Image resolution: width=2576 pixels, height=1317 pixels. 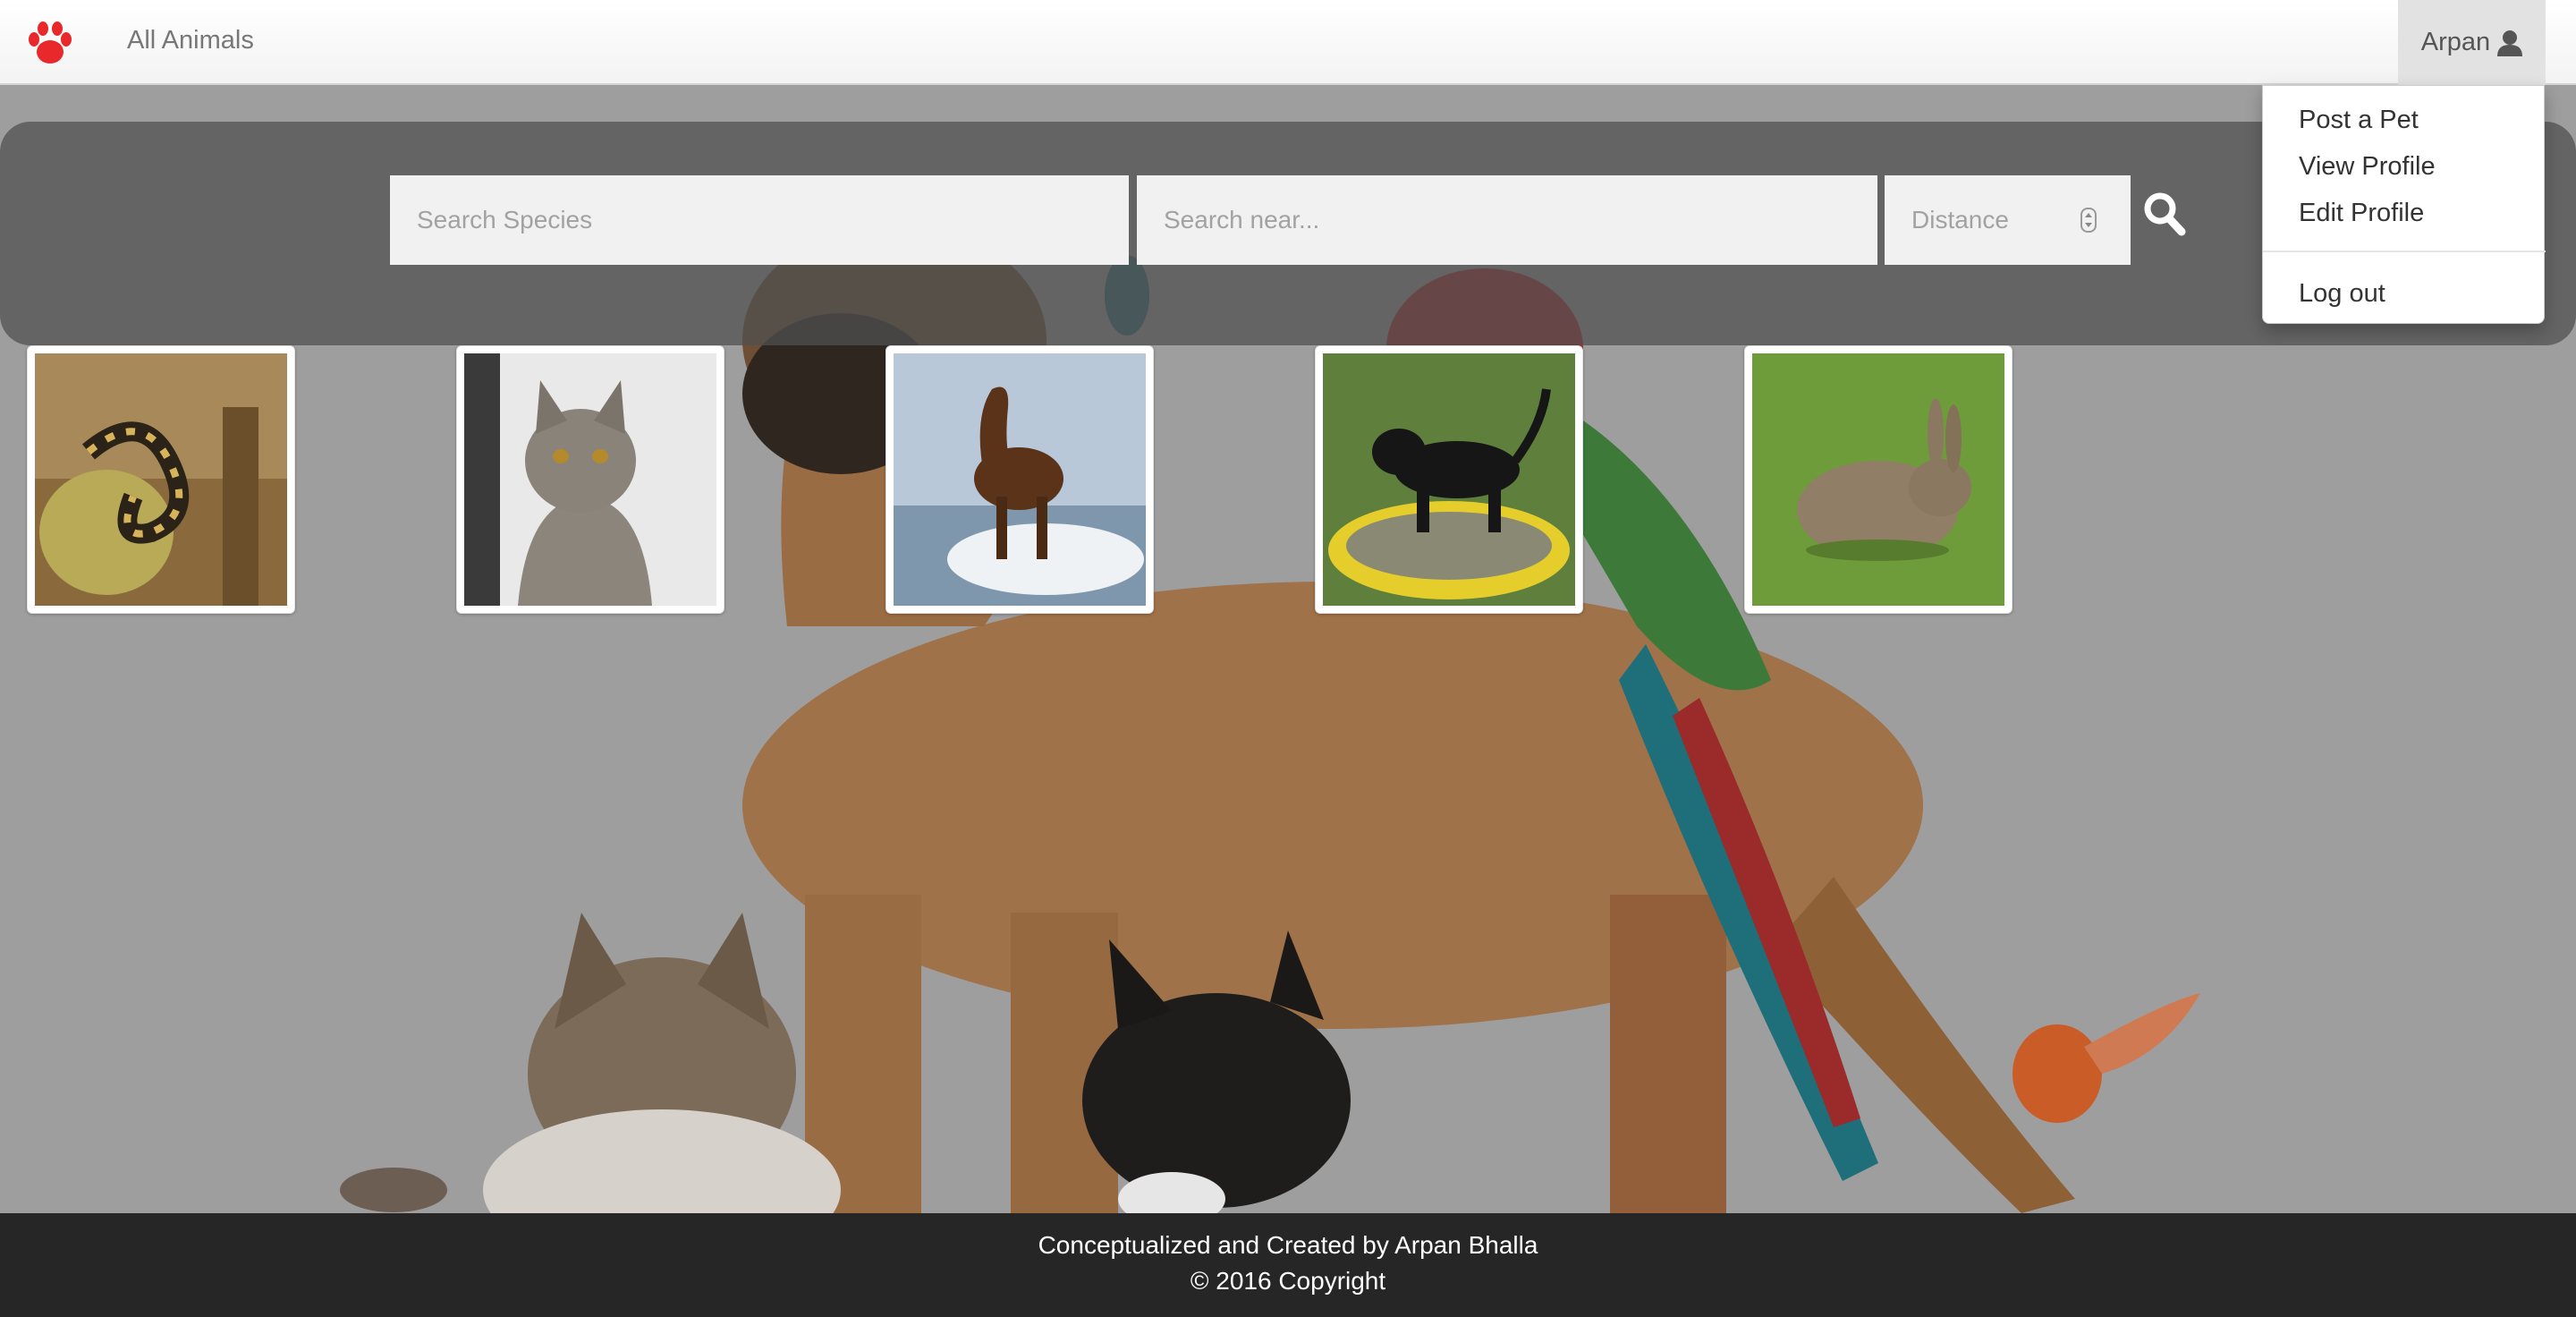 What do you see at coordinates (2164, 213) in the screenshot?
I see `search-icon` at bounding box center [2164, 213].